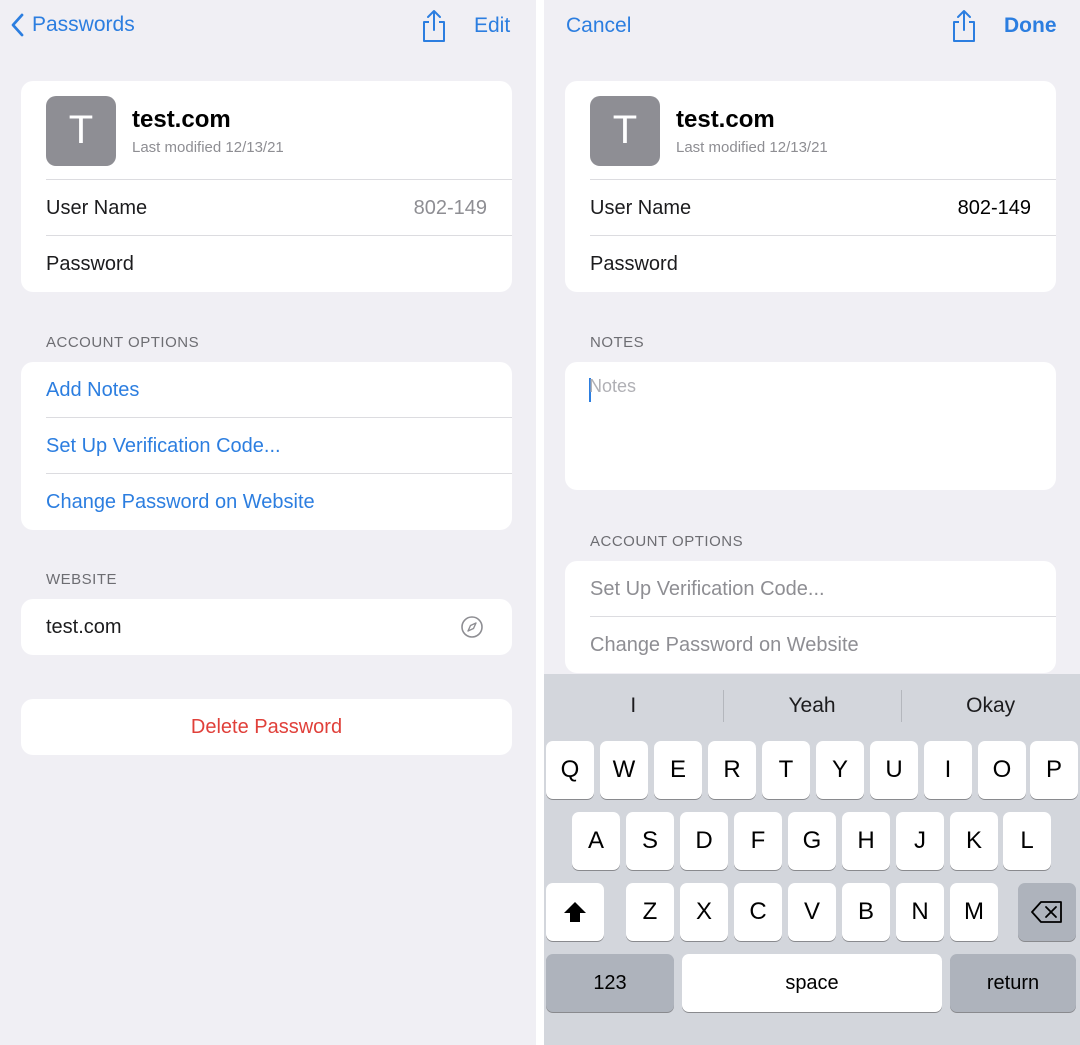  What do you see at coordinates (610, 983) in the screenshot?
I see `numbers-key: 123` at bounding box center [610, 983].